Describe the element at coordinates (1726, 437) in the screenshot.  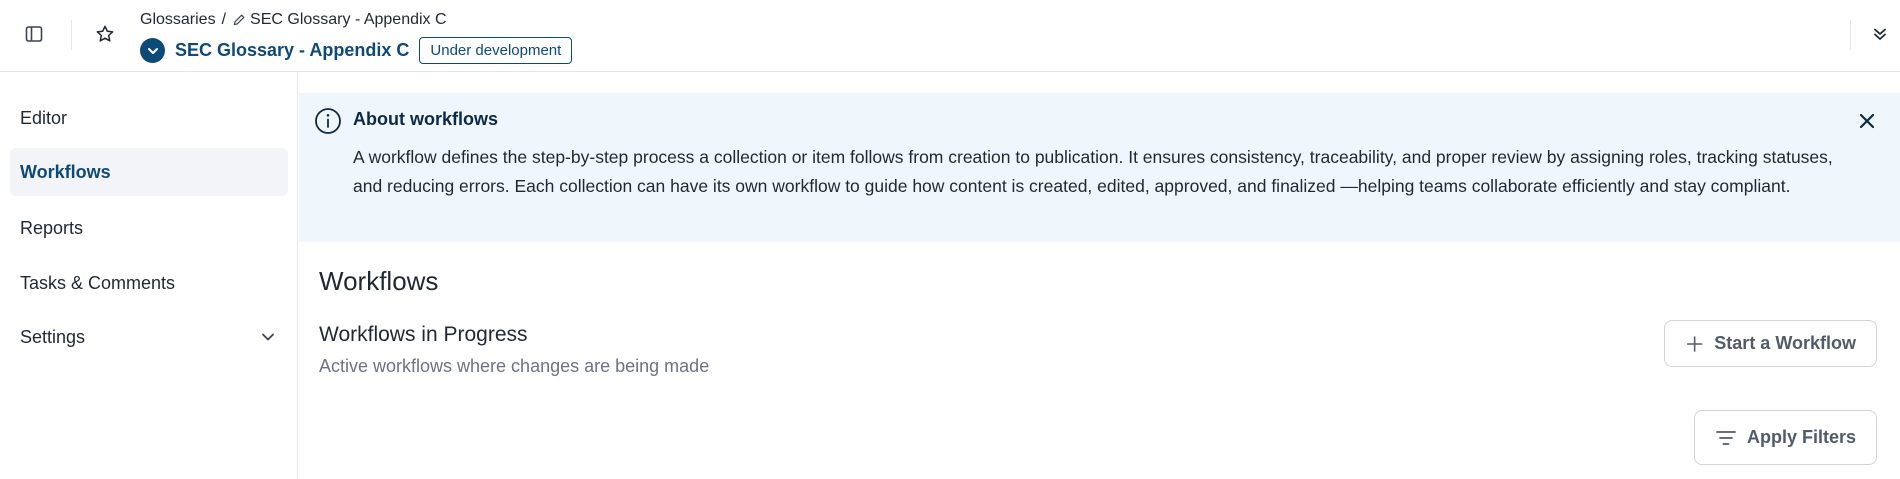
I see `filter-lines-icon` at that location.